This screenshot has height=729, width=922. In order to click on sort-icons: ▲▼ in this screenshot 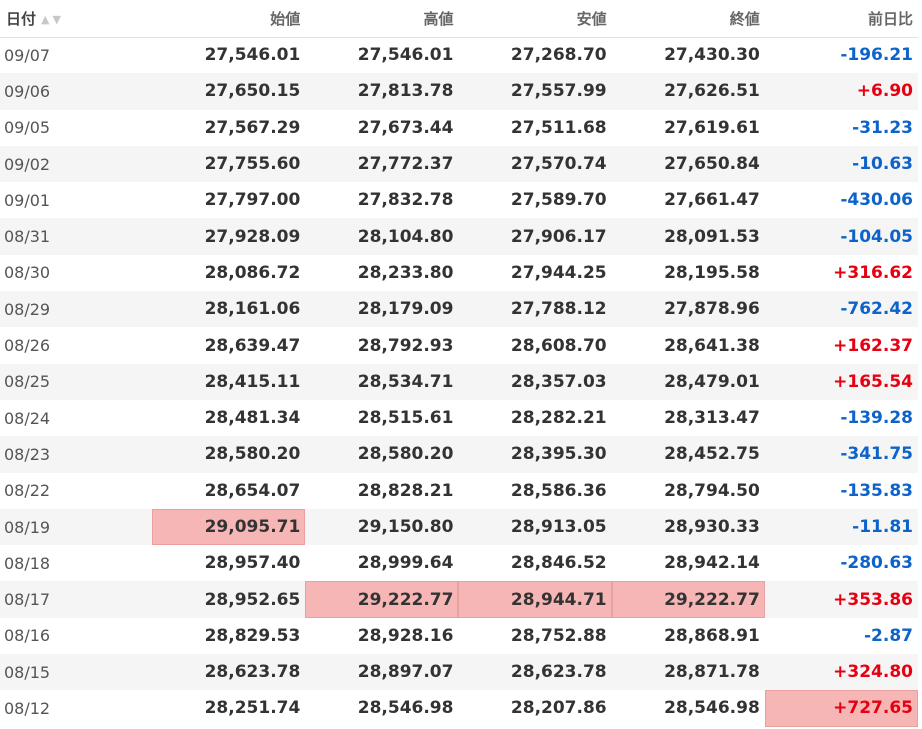, I will do `click(52, 19)`.